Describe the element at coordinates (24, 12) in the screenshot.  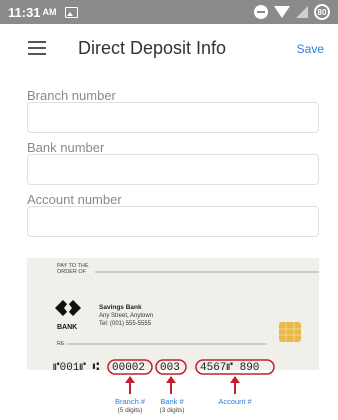
I see `status-time: 11:31` at that location.